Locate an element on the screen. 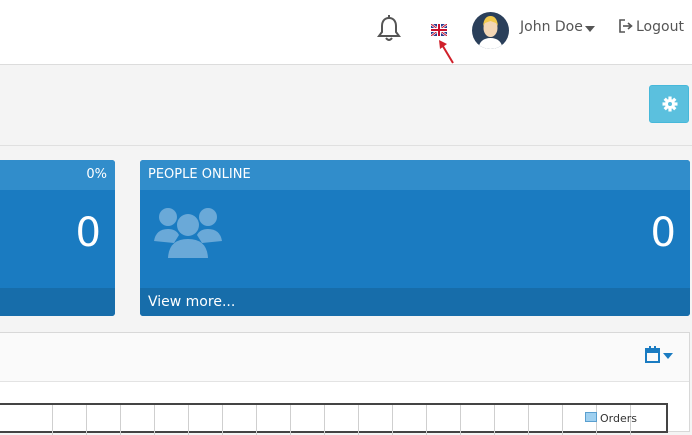 The image size is (692, 435). gear-icon is located at coordinates (670, 104).